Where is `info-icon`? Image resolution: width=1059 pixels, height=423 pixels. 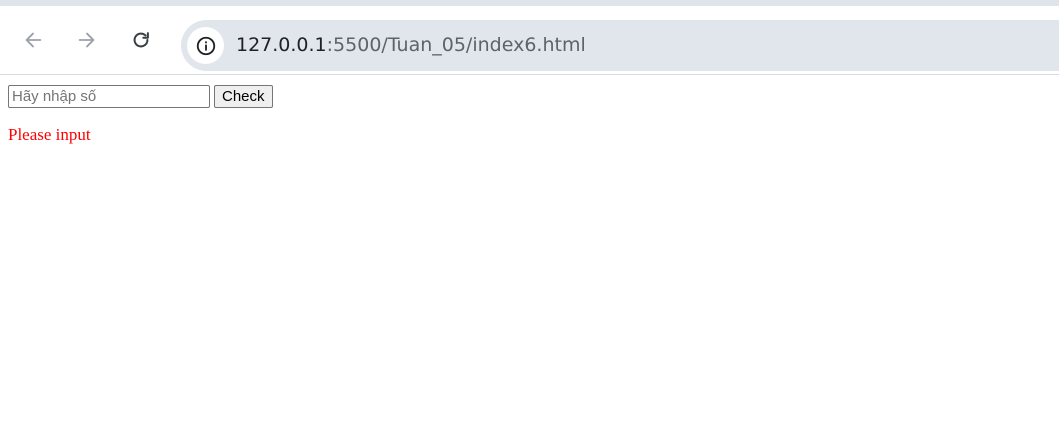 info-icon is located at coordinates (205, 45).